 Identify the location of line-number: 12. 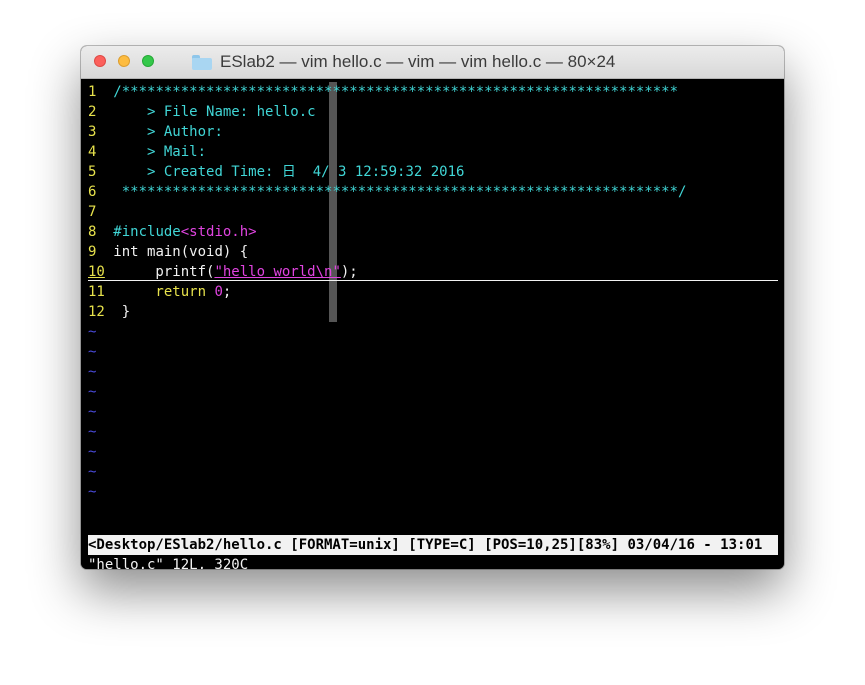
(96, 312).